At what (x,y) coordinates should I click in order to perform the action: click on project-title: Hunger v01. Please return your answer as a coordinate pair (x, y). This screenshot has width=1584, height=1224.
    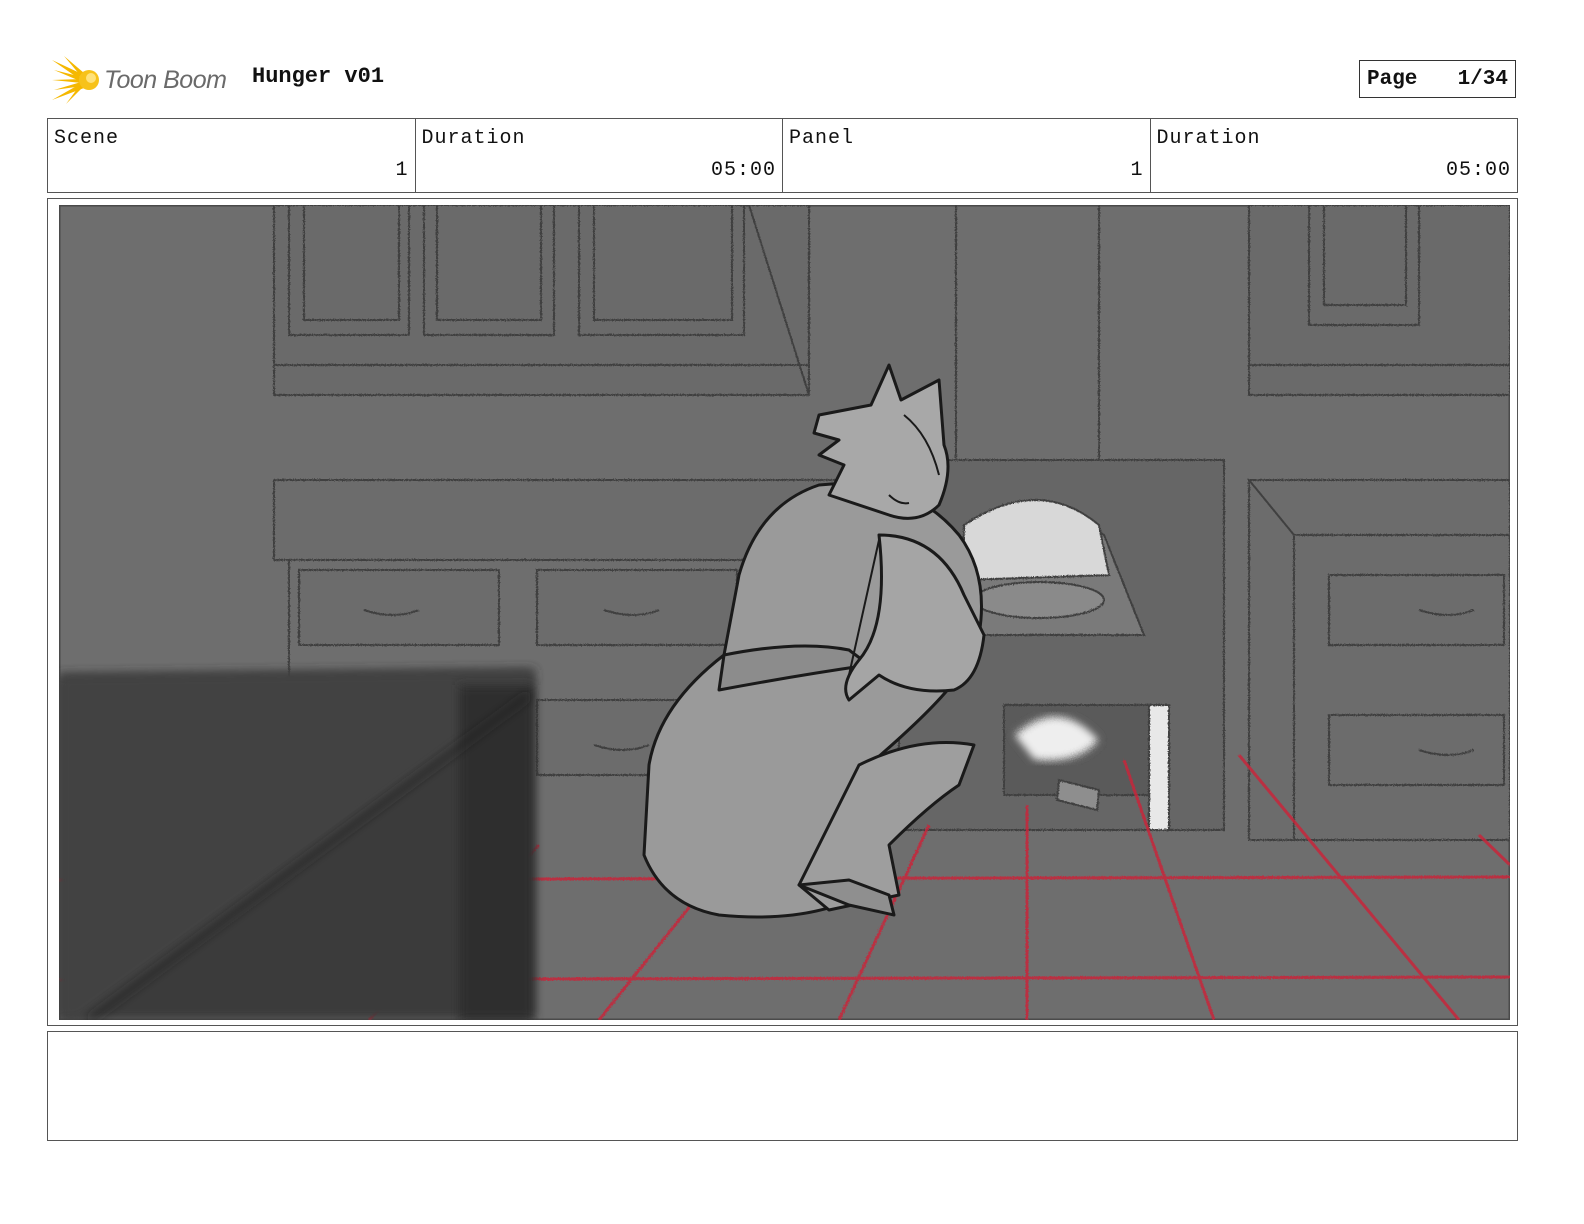
    Looking at the image, I should click on (318, 76).